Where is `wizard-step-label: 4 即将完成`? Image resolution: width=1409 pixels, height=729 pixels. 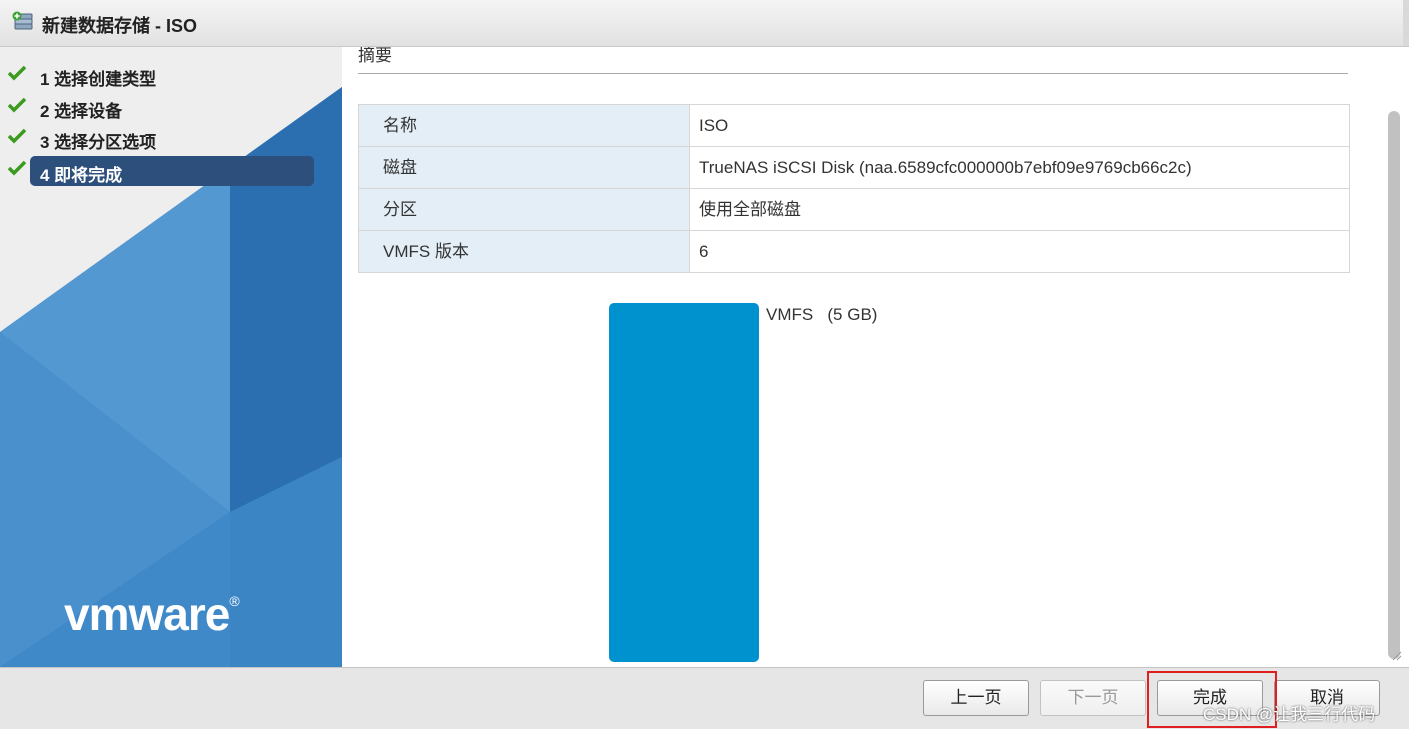
wizard-step-label: 4 即将完成 is located at coordinates (81, 175).